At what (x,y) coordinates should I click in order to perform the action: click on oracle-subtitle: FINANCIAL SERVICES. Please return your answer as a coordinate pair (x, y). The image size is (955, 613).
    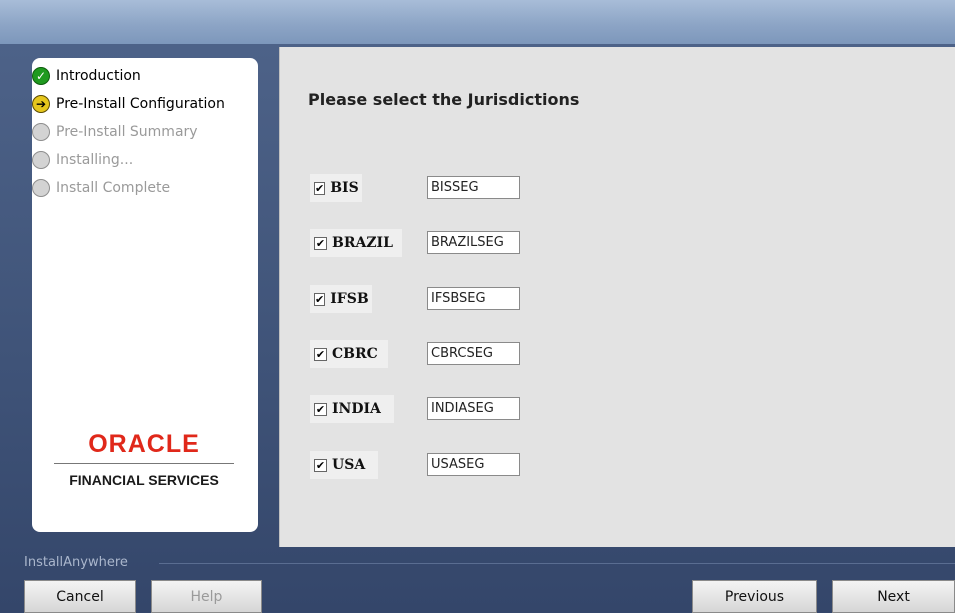
    Looking at the image, I should click on (144, 480).